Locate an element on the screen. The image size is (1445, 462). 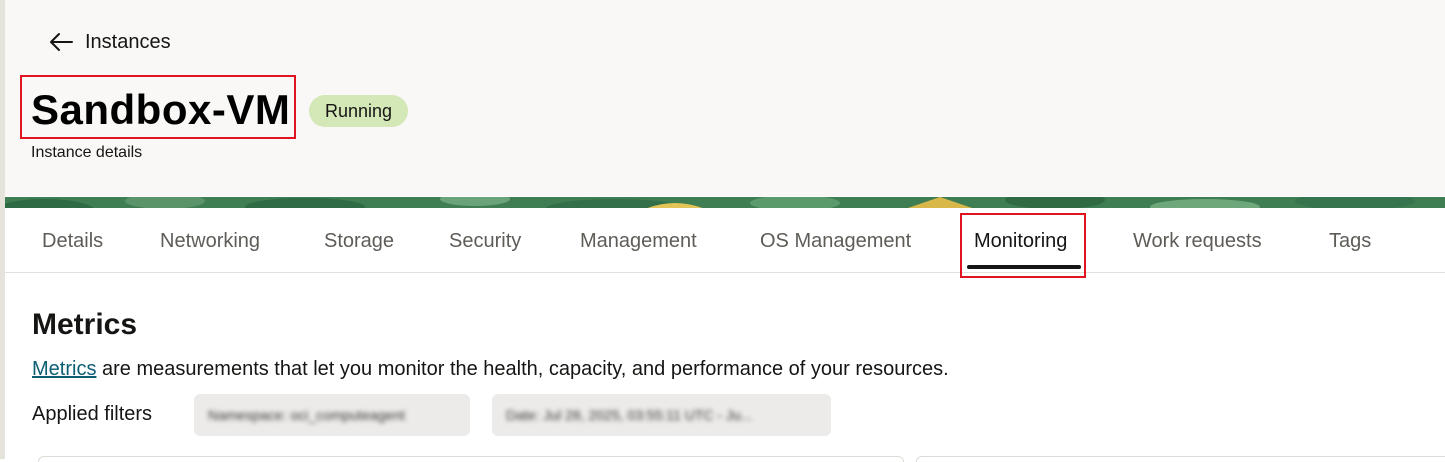
filter-chip-namespace: Namespace: oci_computeagent is located at coordinates (332, 415).